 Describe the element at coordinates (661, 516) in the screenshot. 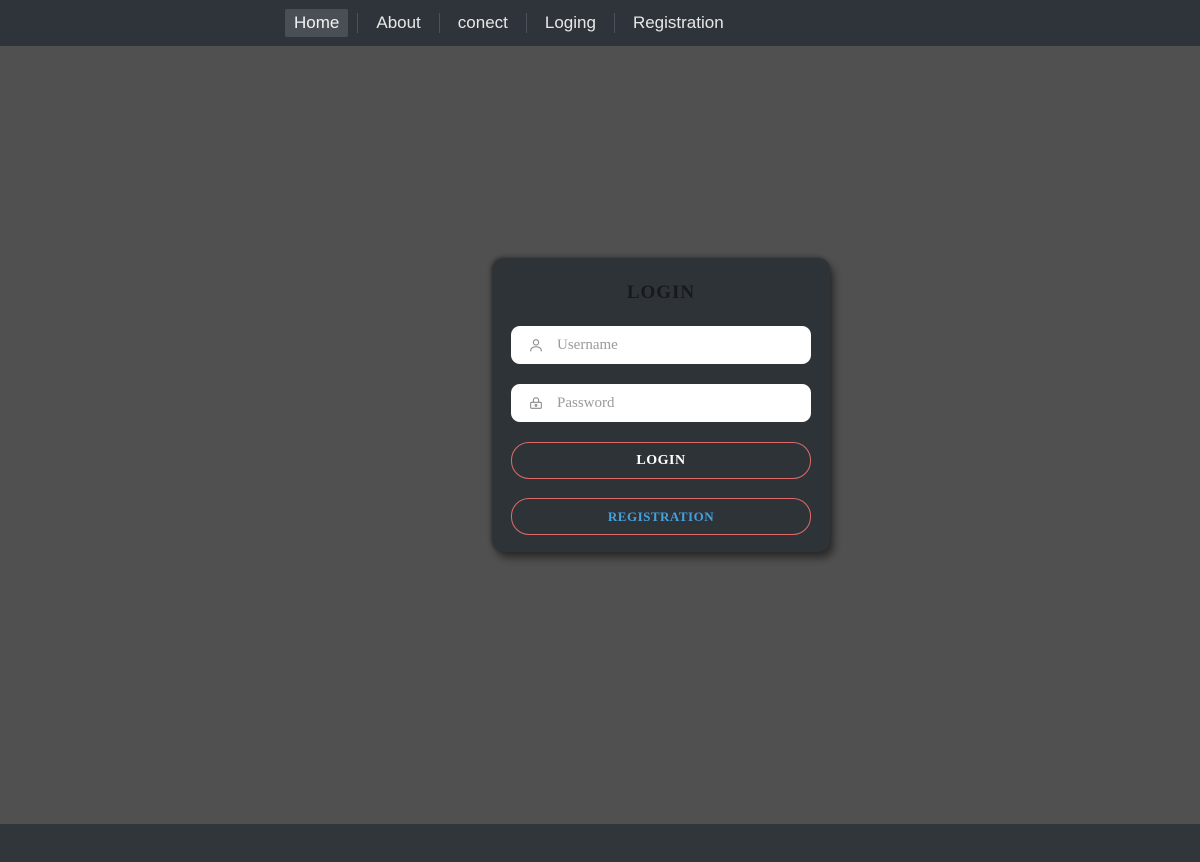

I see `registration-button: REGISTRATION` at that location.